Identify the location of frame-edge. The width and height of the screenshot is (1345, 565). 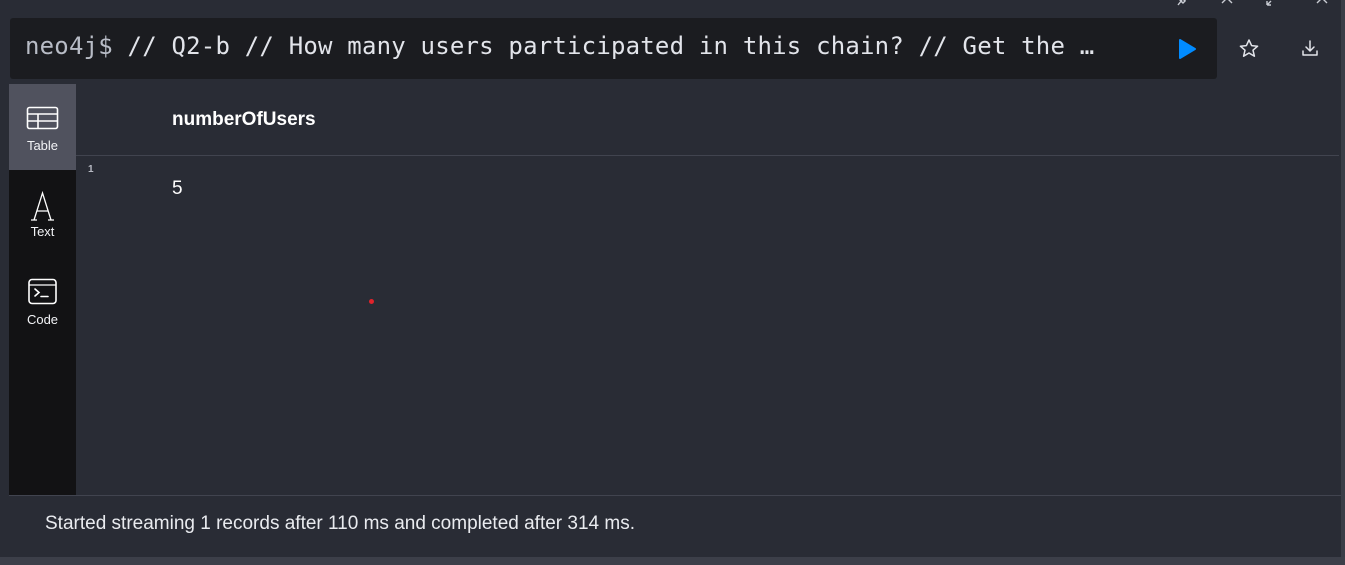
(1343, 278).